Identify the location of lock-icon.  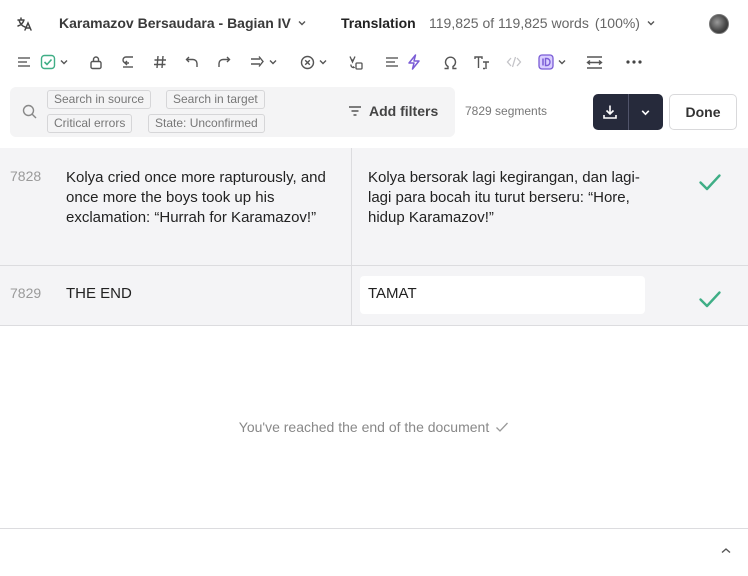
(96, 62).